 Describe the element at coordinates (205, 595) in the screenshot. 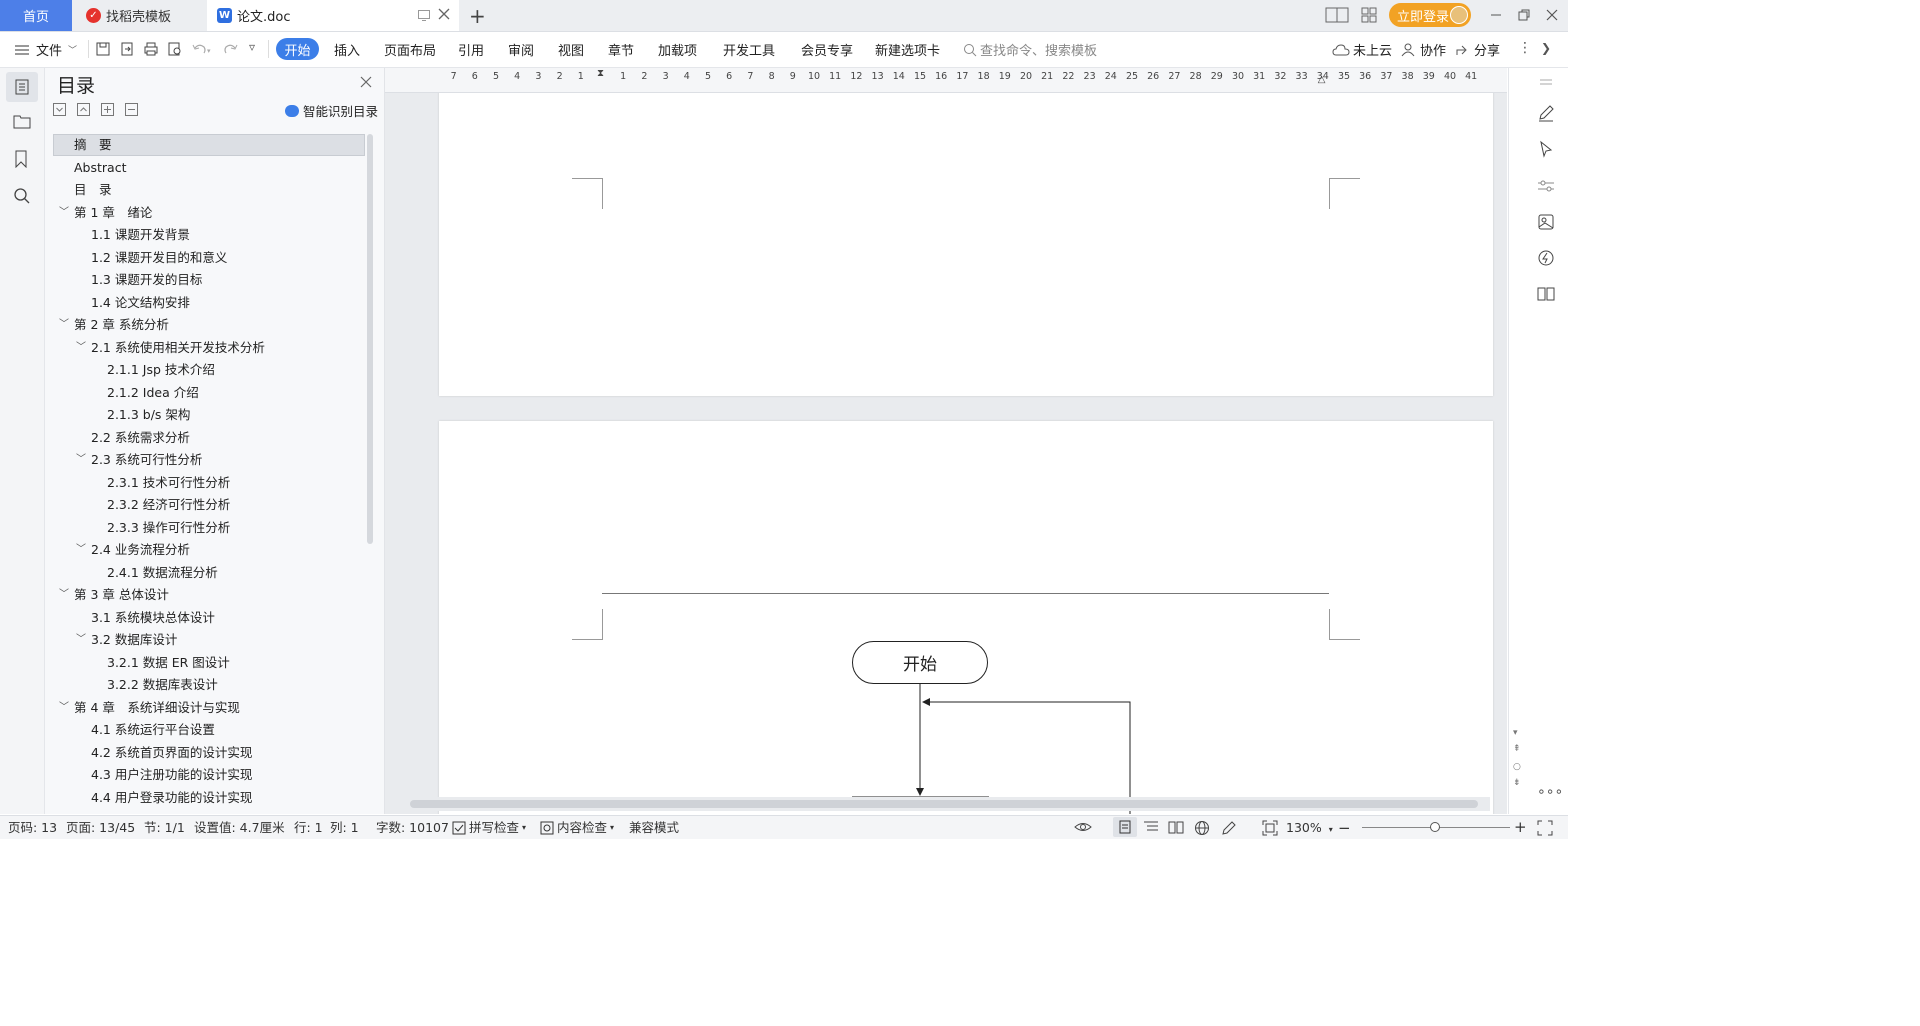

I see `toc-item: ﹀ 第 3 章 总体设计` at that location.